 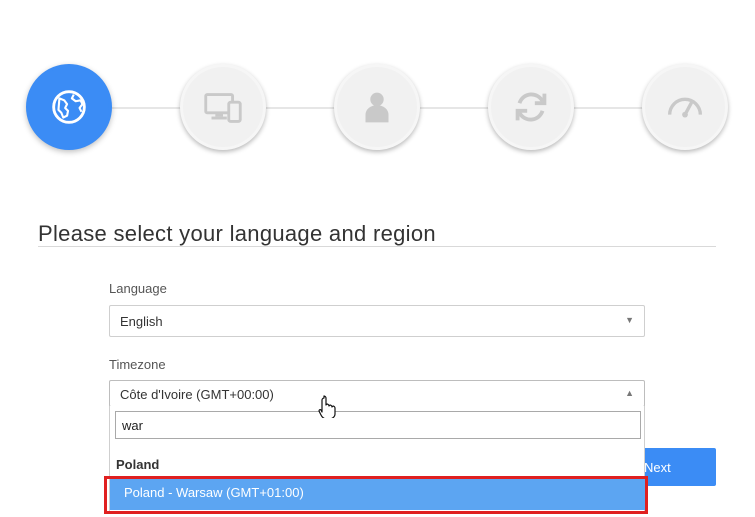 I want to click on user-icon, so click(x=377, y=107).